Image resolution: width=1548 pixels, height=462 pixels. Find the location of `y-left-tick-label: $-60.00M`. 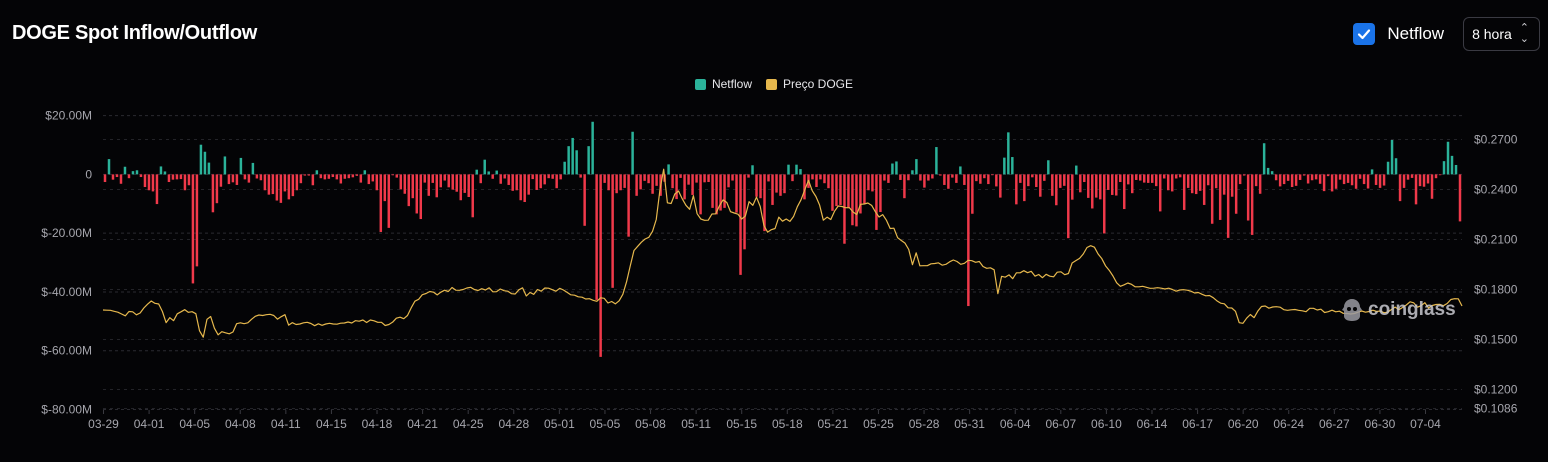

y-left-tick-label: $-60.00M is located at coordinates (66, 351).